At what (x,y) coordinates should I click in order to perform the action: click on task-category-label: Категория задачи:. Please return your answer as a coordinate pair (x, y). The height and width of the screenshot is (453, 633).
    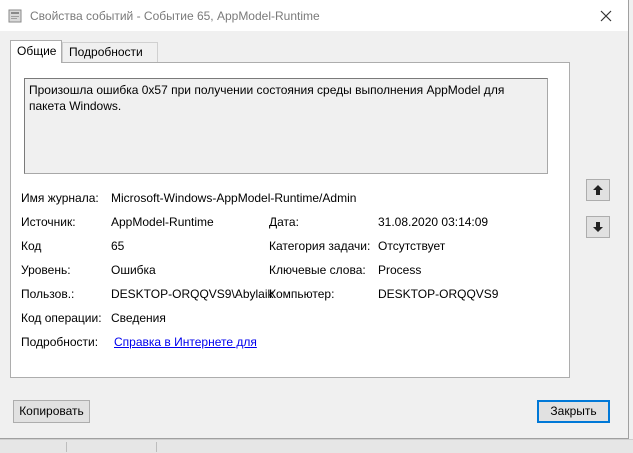
    Looking at the image, I should click on (320, 246).